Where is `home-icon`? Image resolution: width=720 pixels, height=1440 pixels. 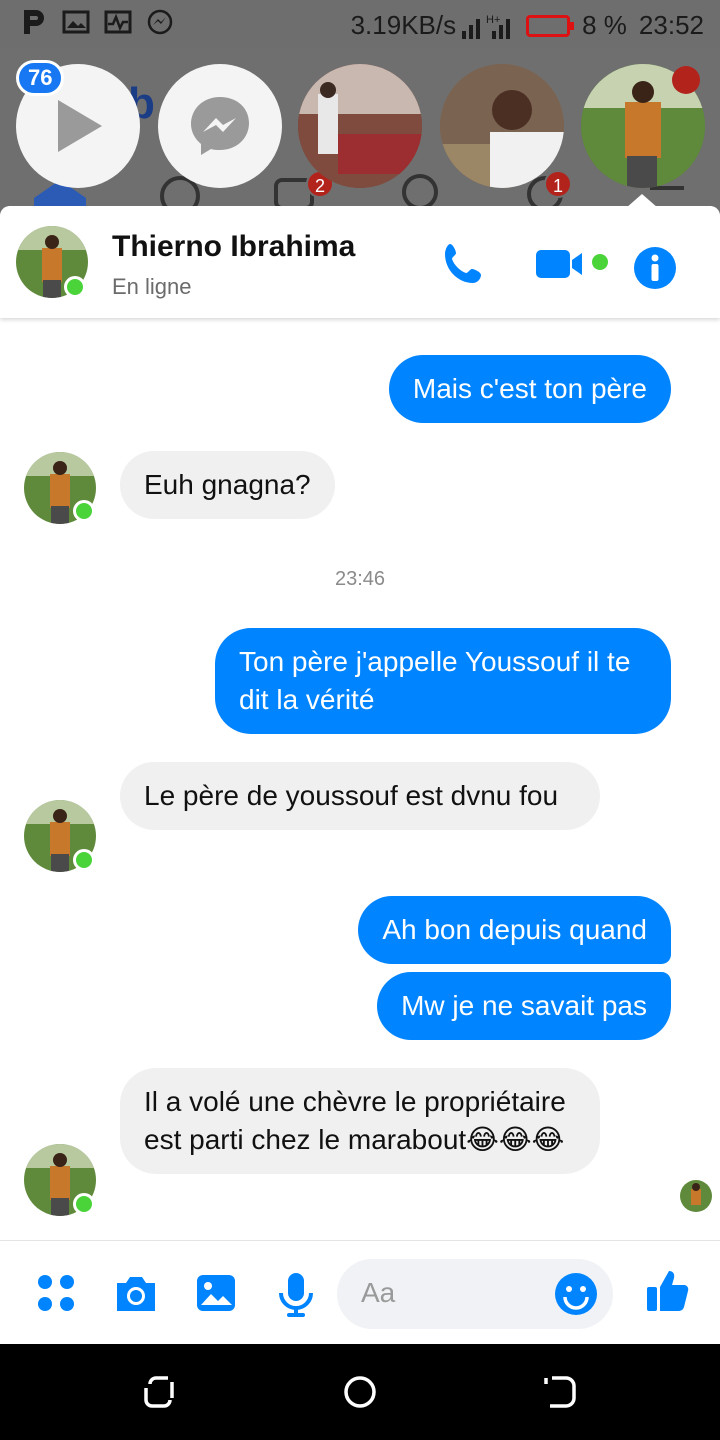
home-icon is located at coordinates (360, 1392).